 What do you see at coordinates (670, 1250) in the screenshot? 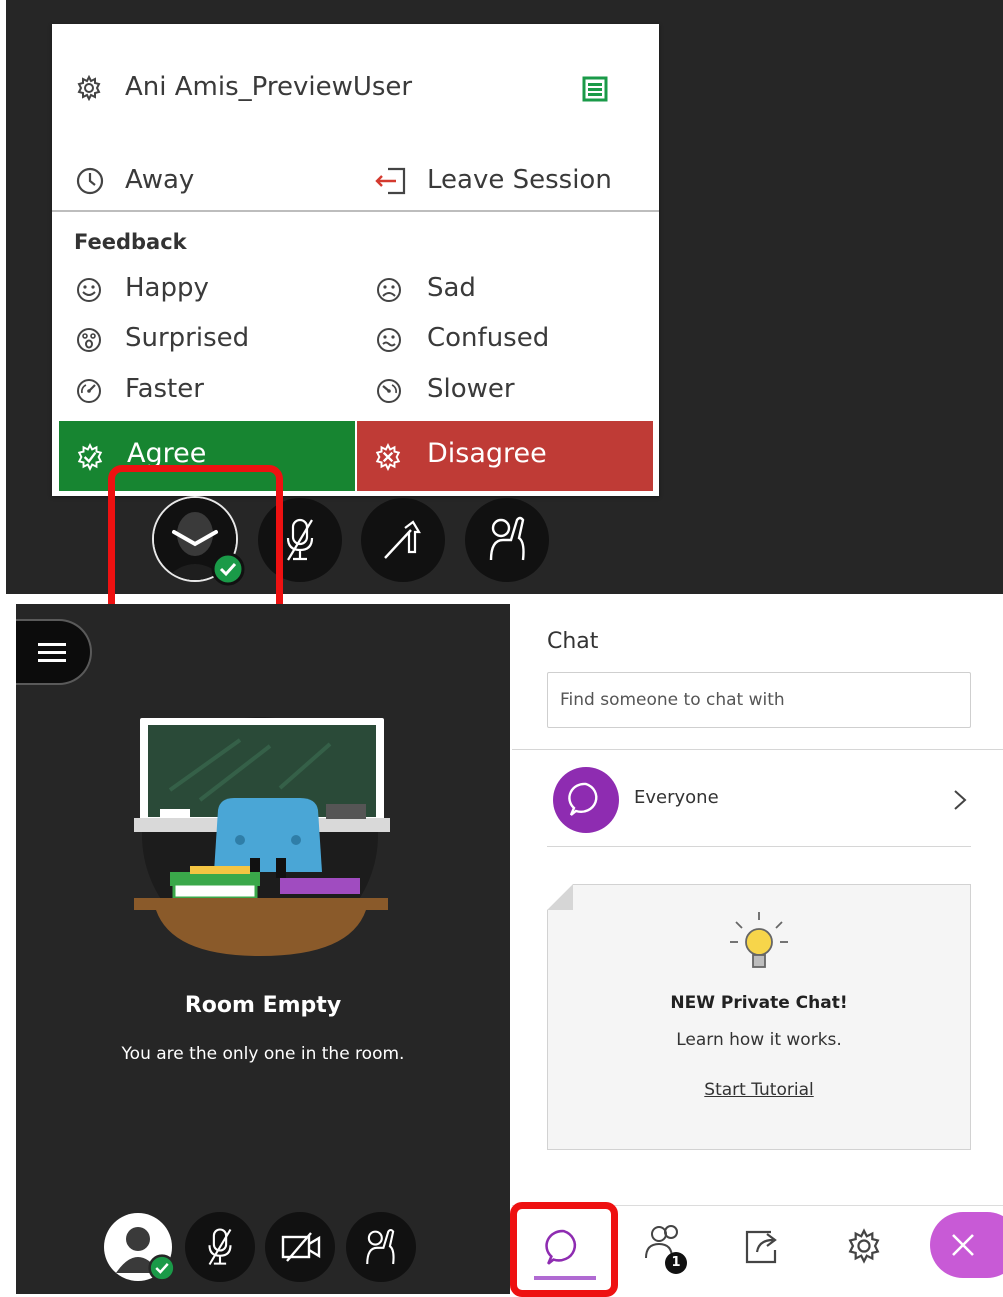
I see `tab-attendees: 1` at bounding box center [670, 1250].